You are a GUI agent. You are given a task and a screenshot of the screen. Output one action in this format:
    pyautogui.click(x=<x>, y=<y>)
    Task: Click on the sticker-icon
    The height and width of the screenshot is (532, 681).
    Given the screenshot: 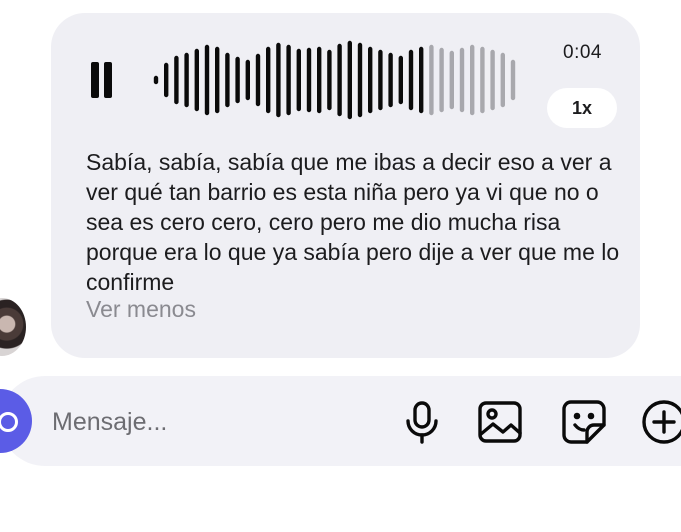 What is the action you would take?
    pyautogui.click(x=584, y=422)
    